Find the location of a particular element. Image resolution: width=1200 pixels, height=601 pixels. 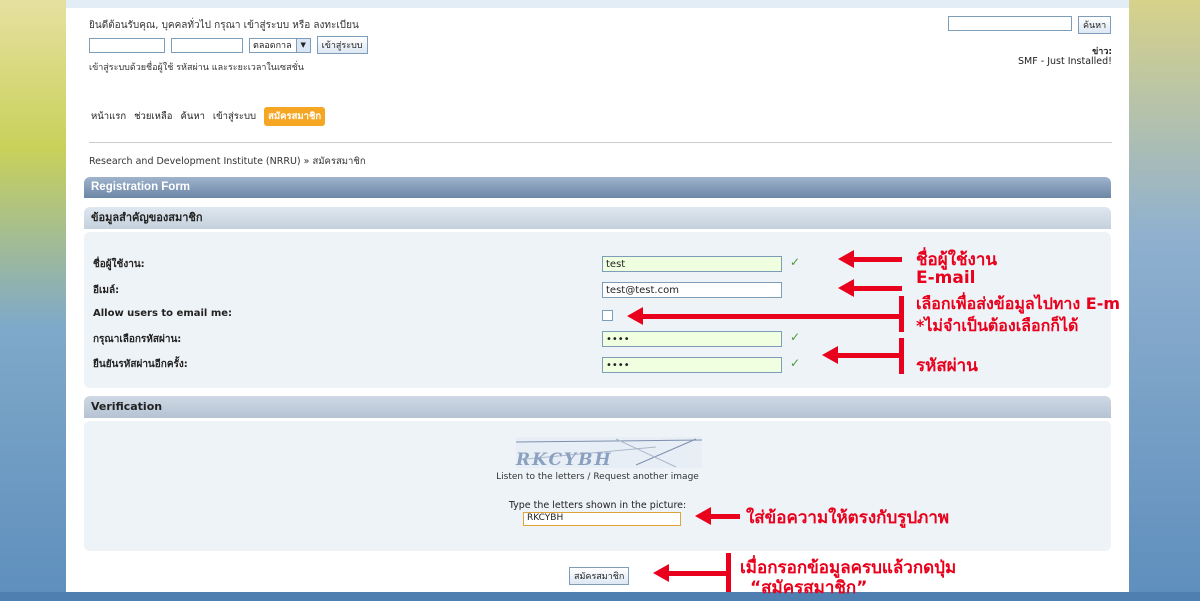

captcha-input: RKCYBH is located at coordinates (602, 519).